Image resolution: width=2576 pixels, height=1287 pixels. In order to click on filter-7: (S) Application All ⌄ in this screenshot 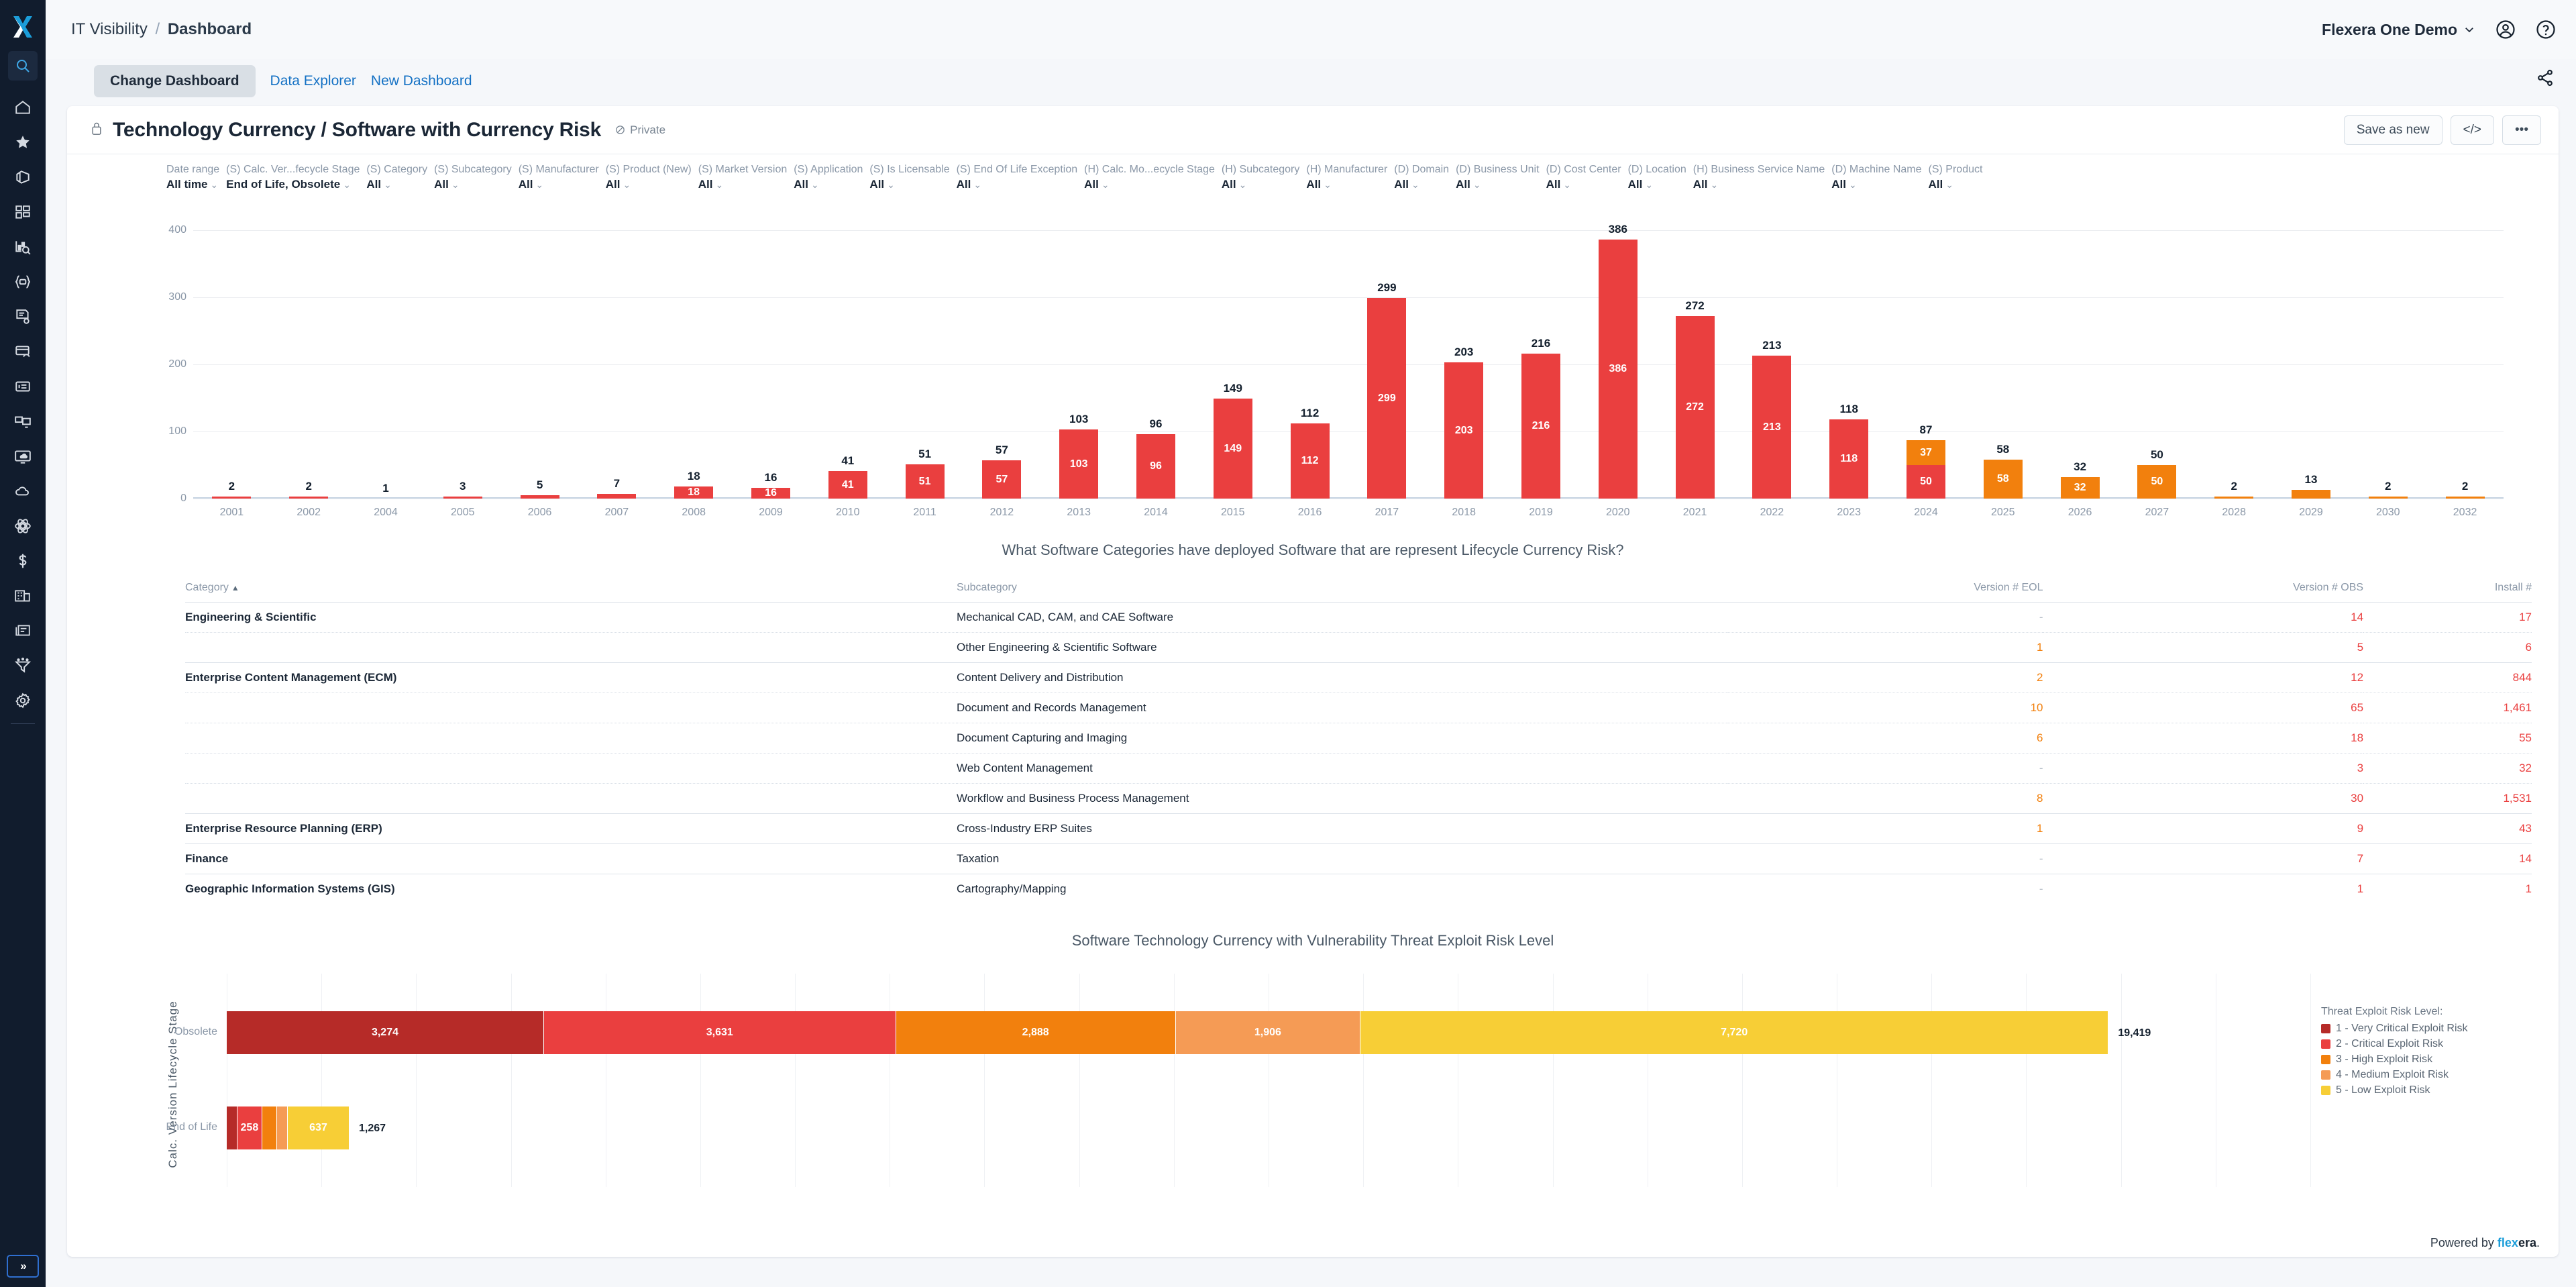, I will do `click(828, 177)`.